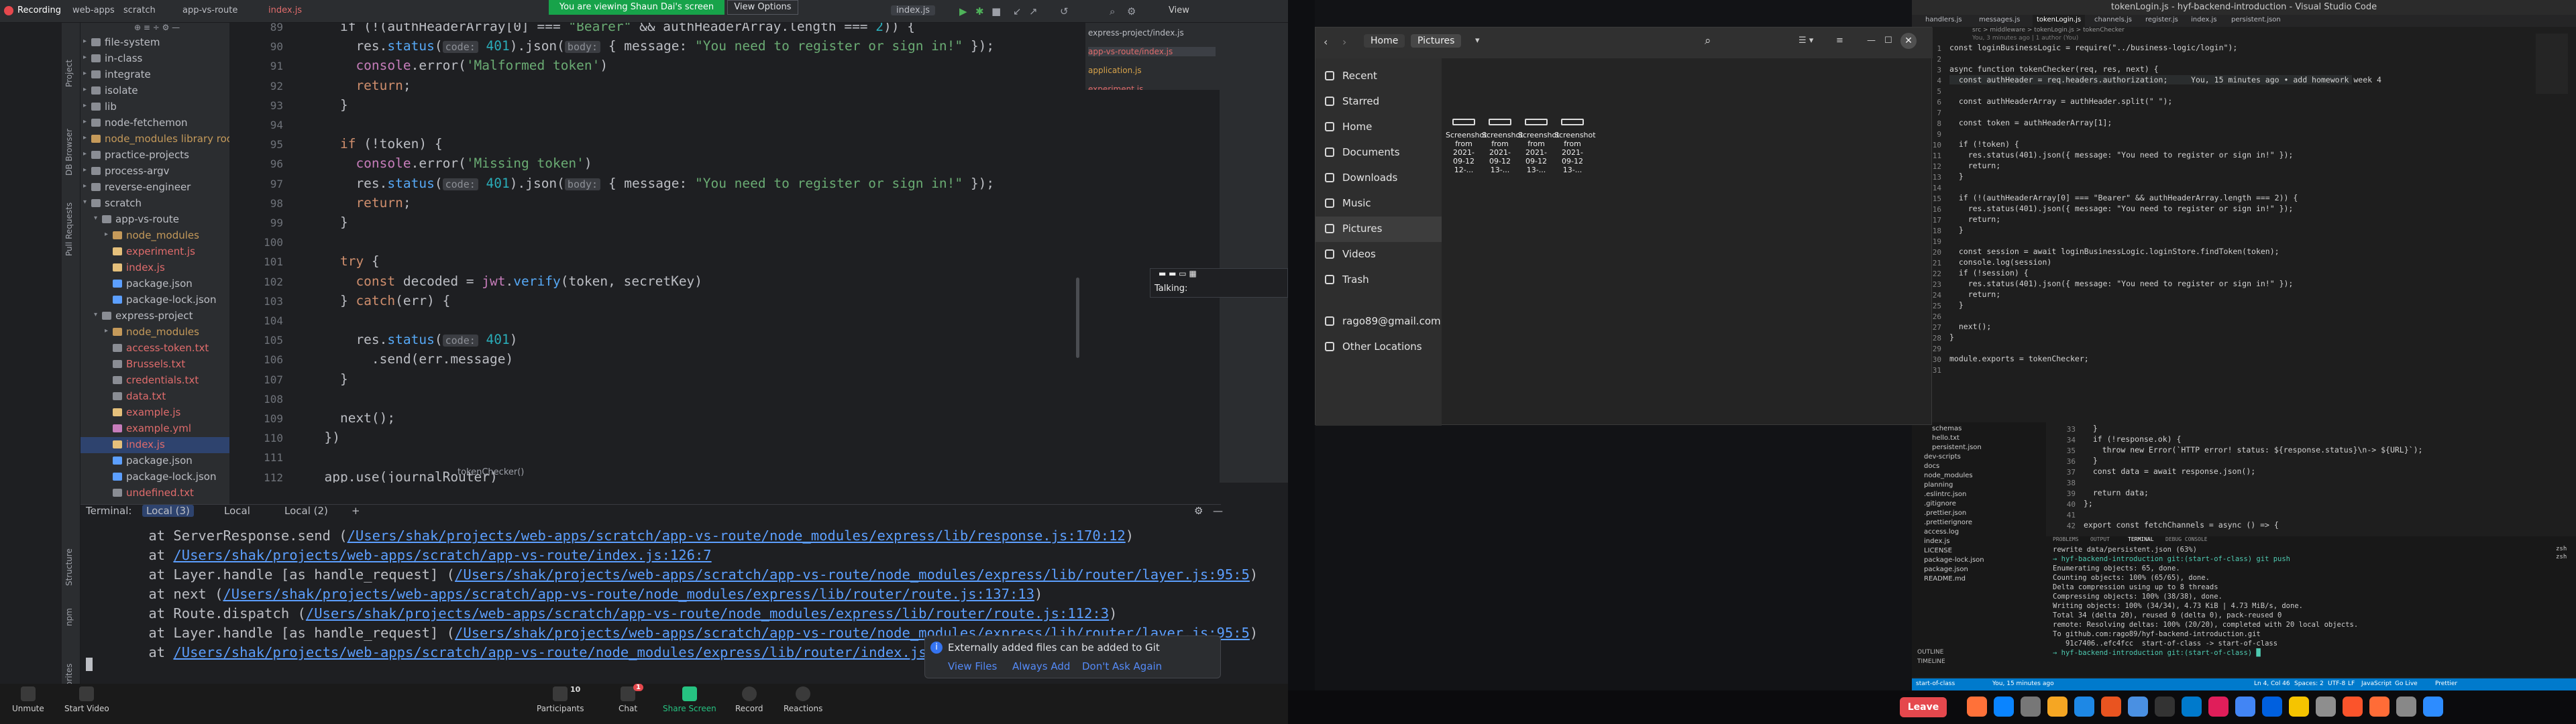 The width and height of the screenshot is (2576, 724). I want to click on files-sidebar-item: Downloads, so click(1379, 178).